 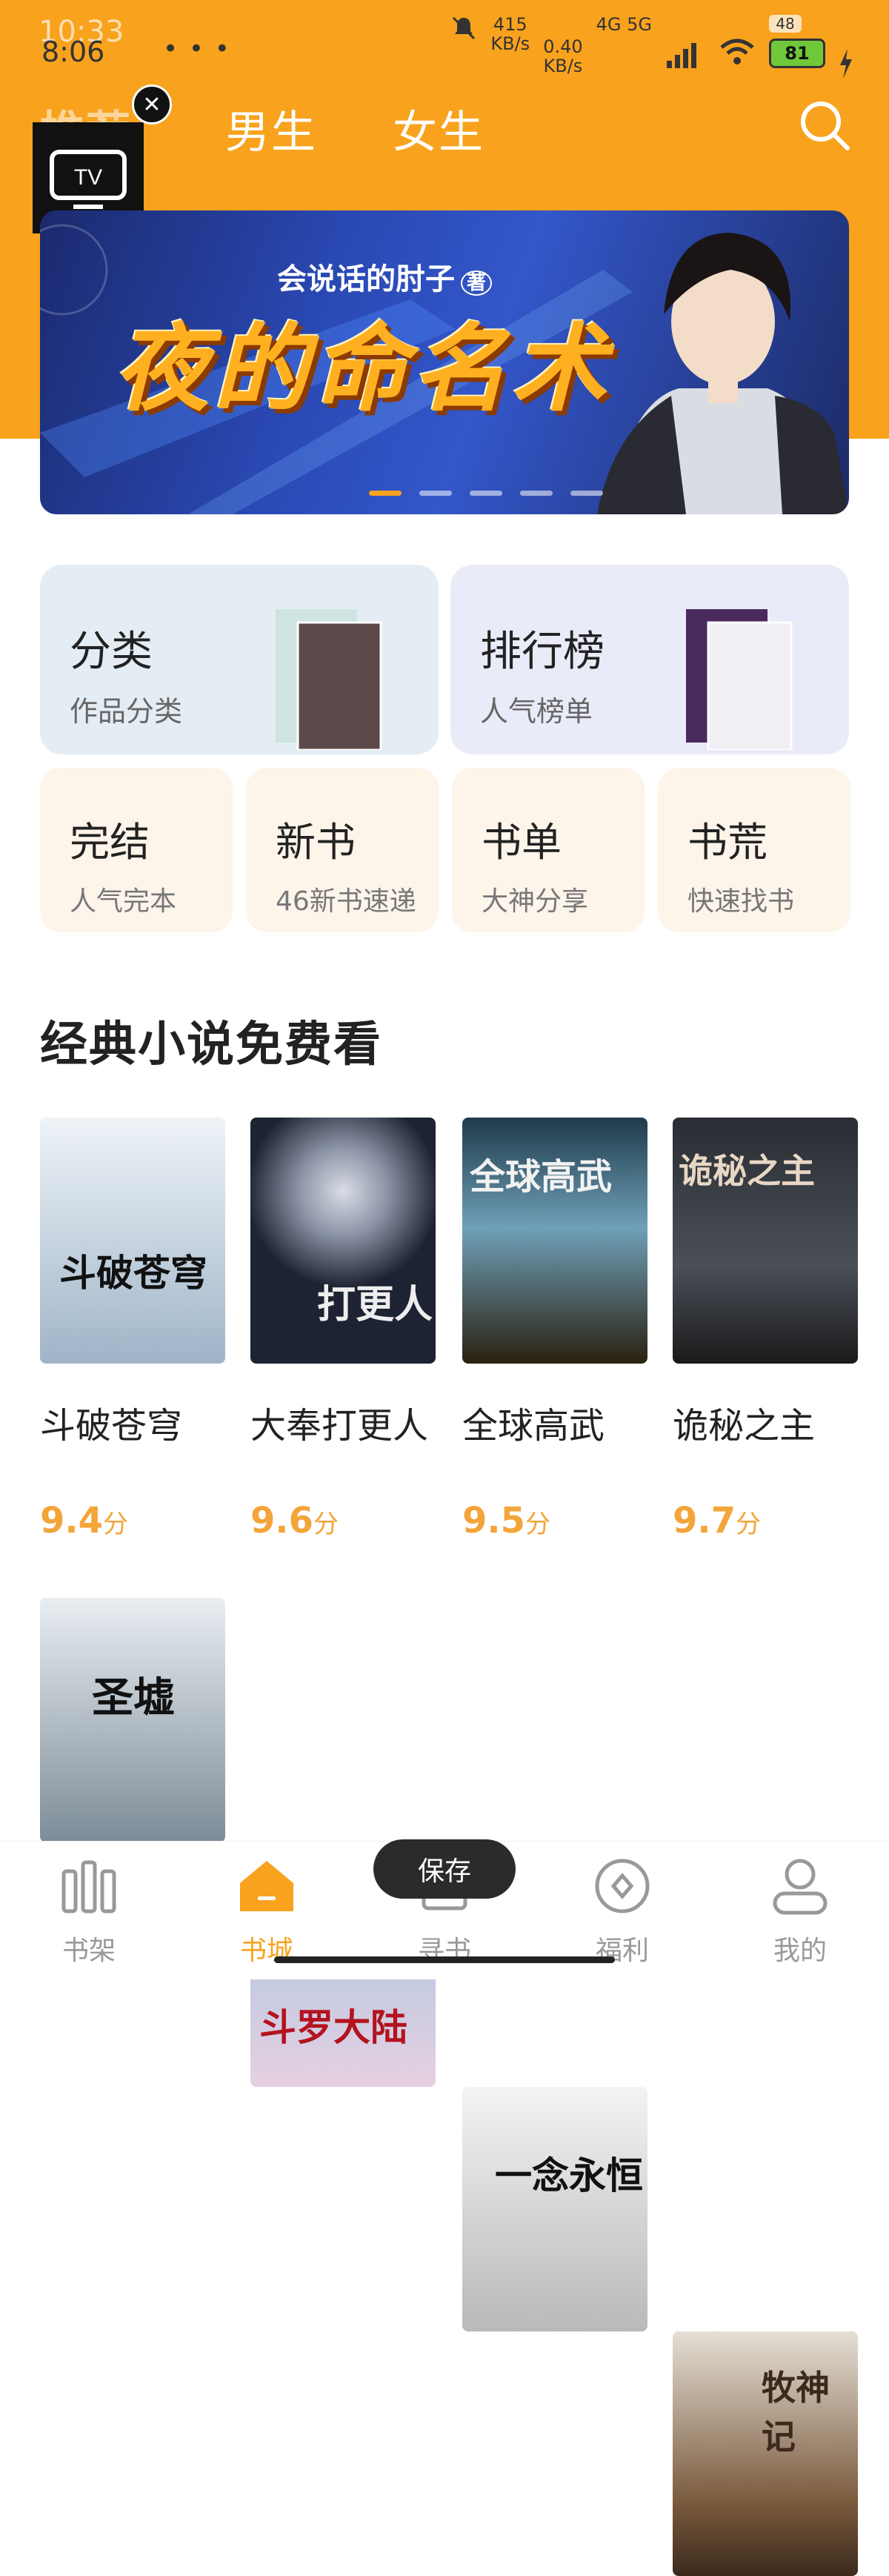 What do you see at coordinates (464, 28) in the screenshot?
I see `mute-bell-icon` at bounding box center [464, 28].